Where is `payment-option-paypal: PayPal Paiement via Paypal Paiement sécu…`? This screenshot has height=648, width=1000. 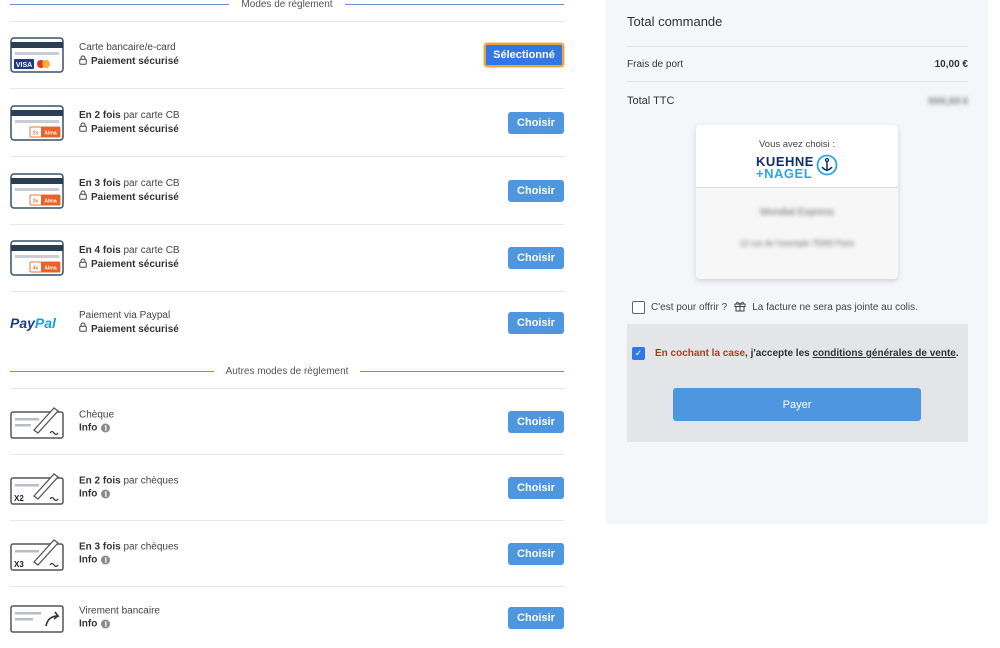 payment-option-paypal: PayPal Paiement via Paypal Paiement sécu… is located at coordinates (287, 322).